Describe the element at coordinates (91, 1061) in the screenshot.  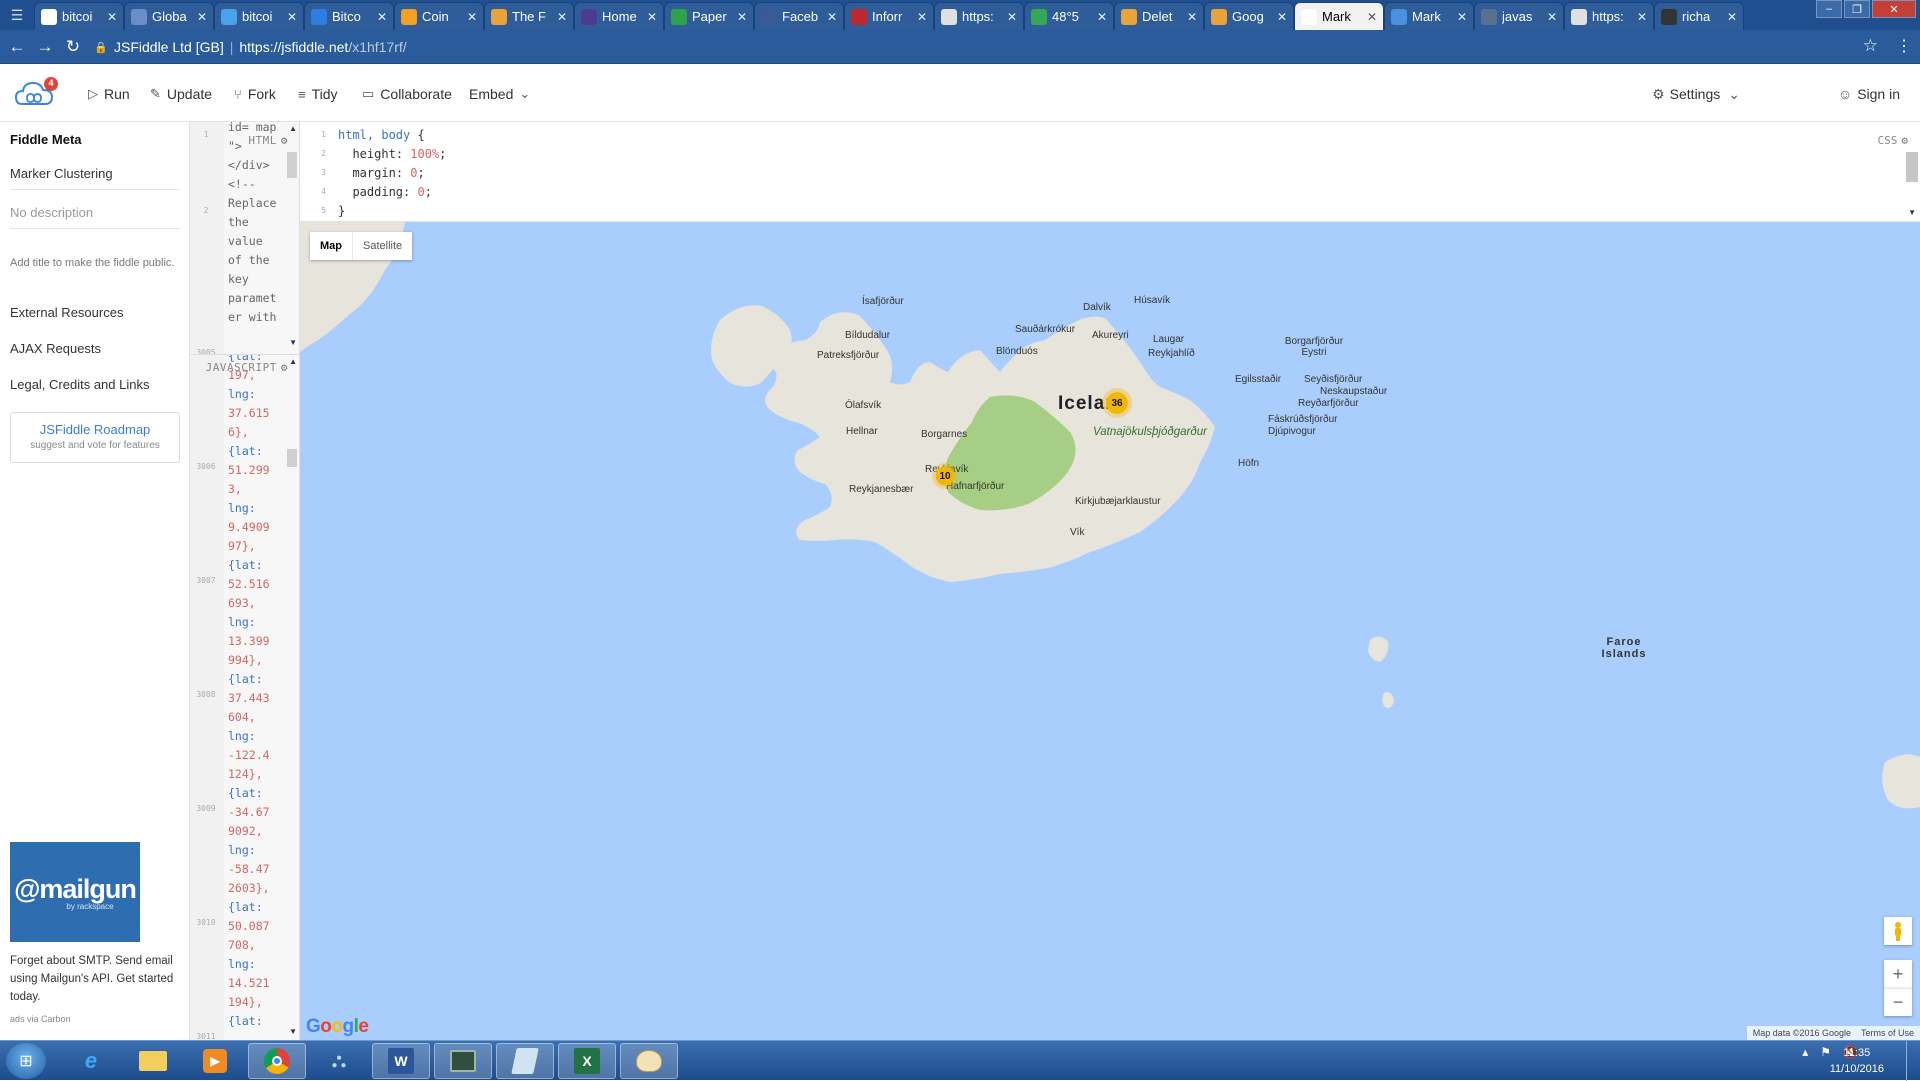
I see `ie-icon: e` at that location.